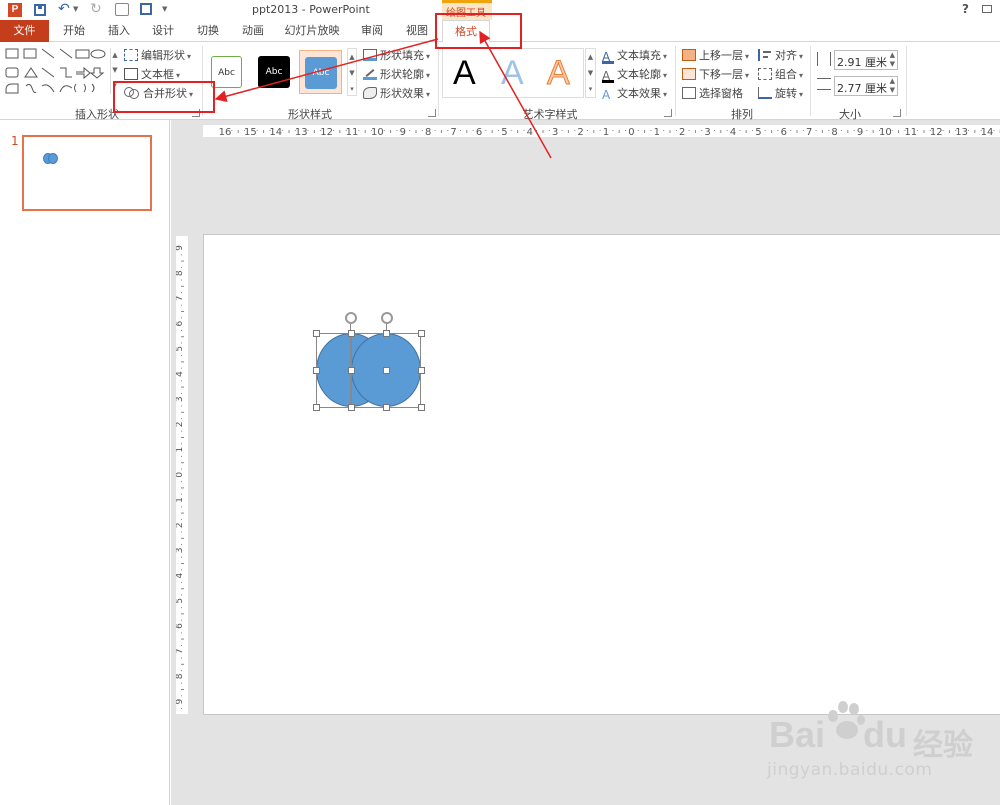 The height and width of the screenshot is (805, 1000). I want to click on annotation-arrow-to-format, so click(515, 94).